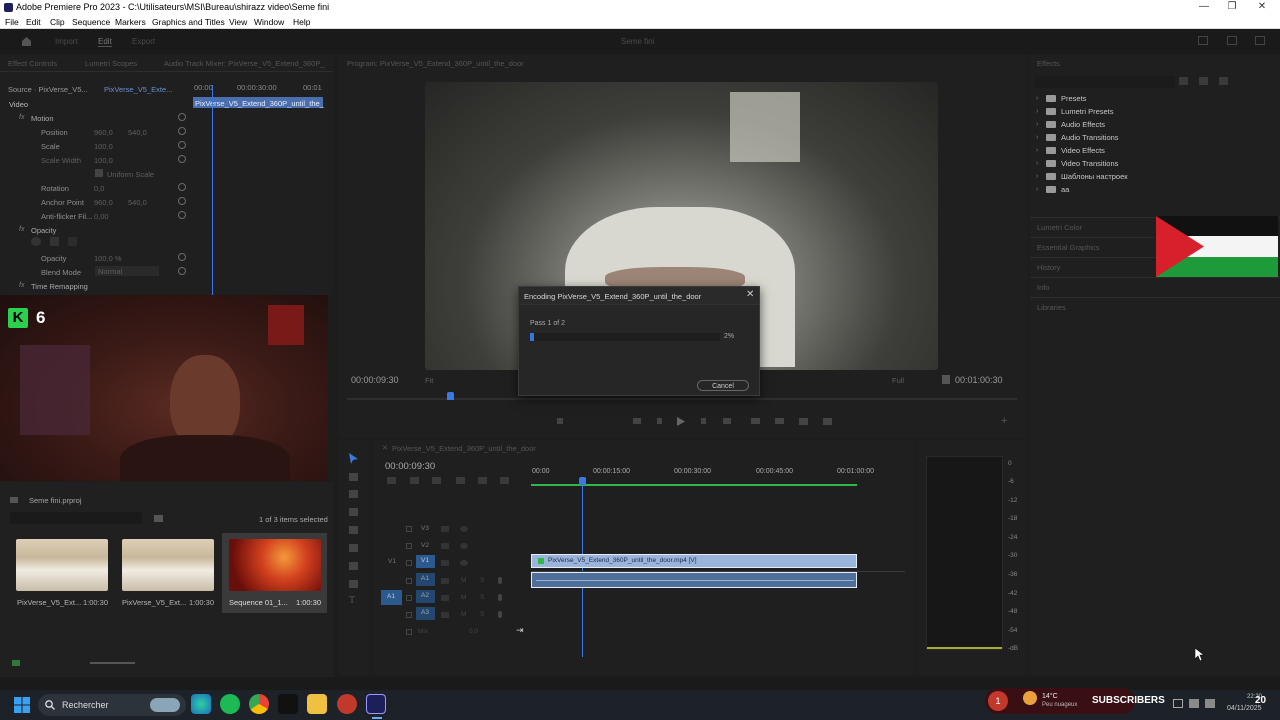  What do you see at coordinates (723, 385) in the screenshot?
I see `cancel-button: Cancel` at bounding box center [723, 385].